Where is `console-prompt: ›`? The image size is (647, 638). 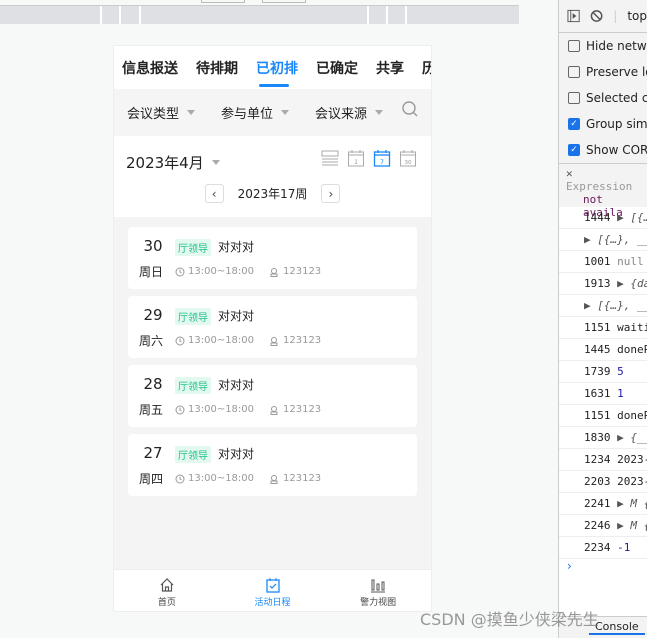 console-prompt: › is located at coordinates (603, 566).